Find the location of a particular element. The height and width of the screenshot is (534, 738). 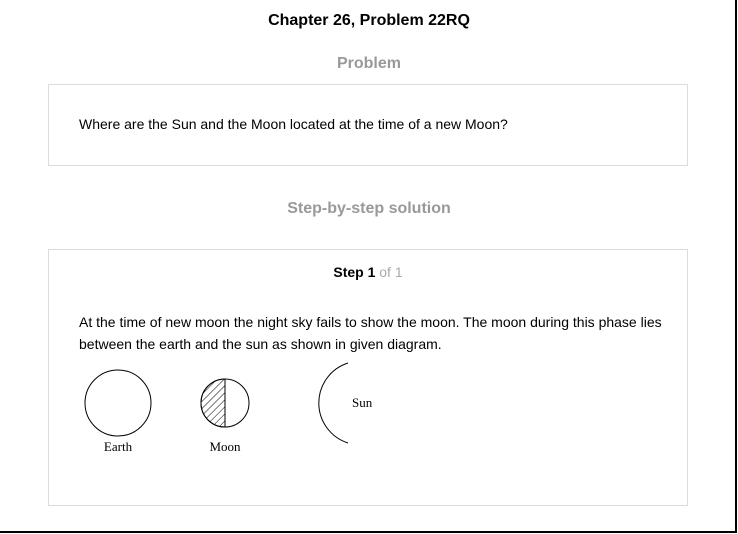

moon-label: Moon is located at coordinates (225, 446).